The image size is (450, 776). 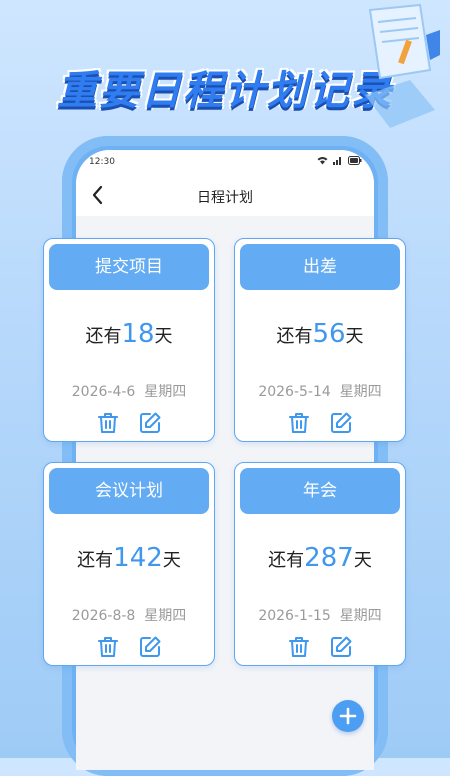 I want to click on signal-icon, so click(x=338, y=162).